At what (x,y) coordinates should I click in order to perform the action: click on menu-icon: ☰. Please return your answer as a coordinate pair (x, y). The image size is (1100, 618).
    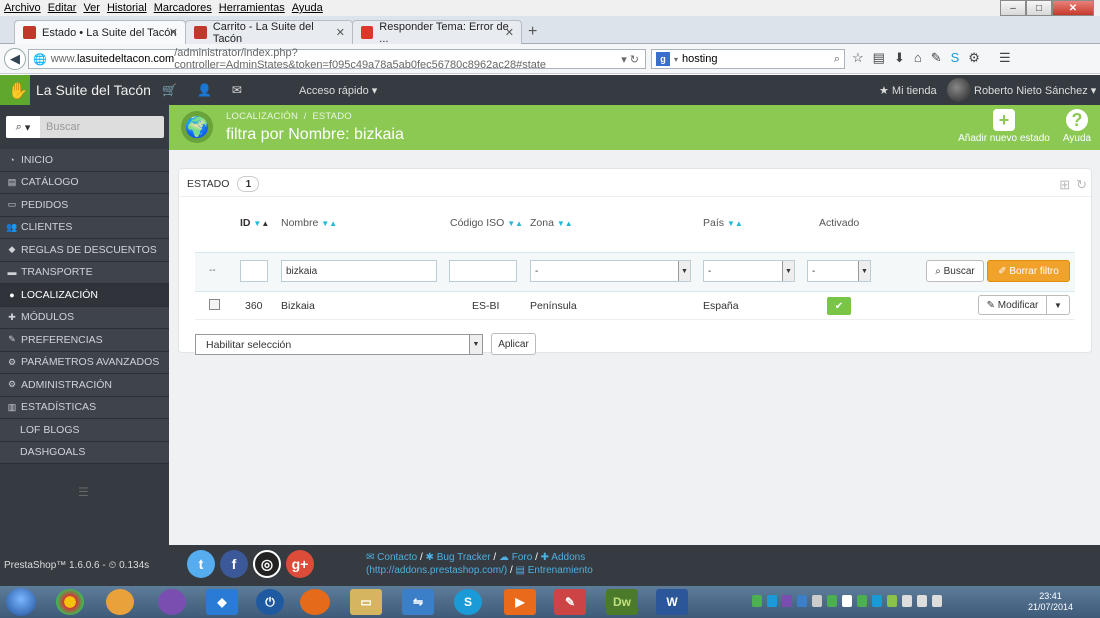
    Looking at the image, I should click on (1005, 58).